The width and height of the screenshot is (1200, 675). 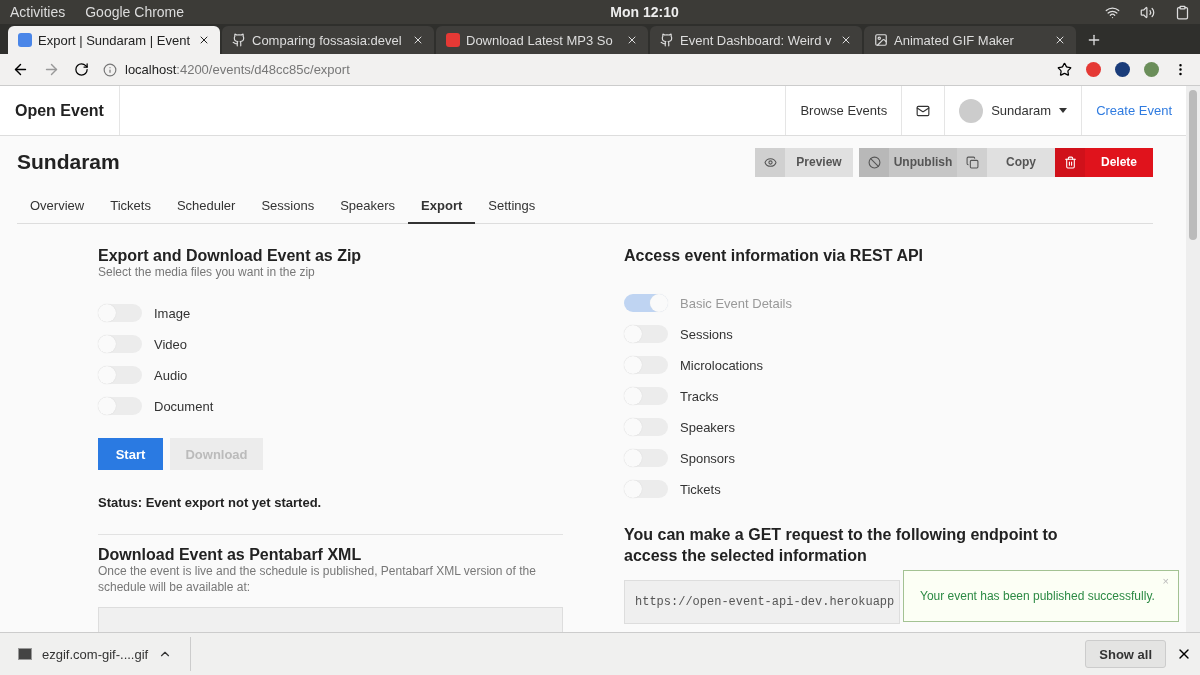 What do you see at coordinates (1064, 69) in the screenshot?
I see `bookmark-star-icon` at bounding box center [1064, 69].